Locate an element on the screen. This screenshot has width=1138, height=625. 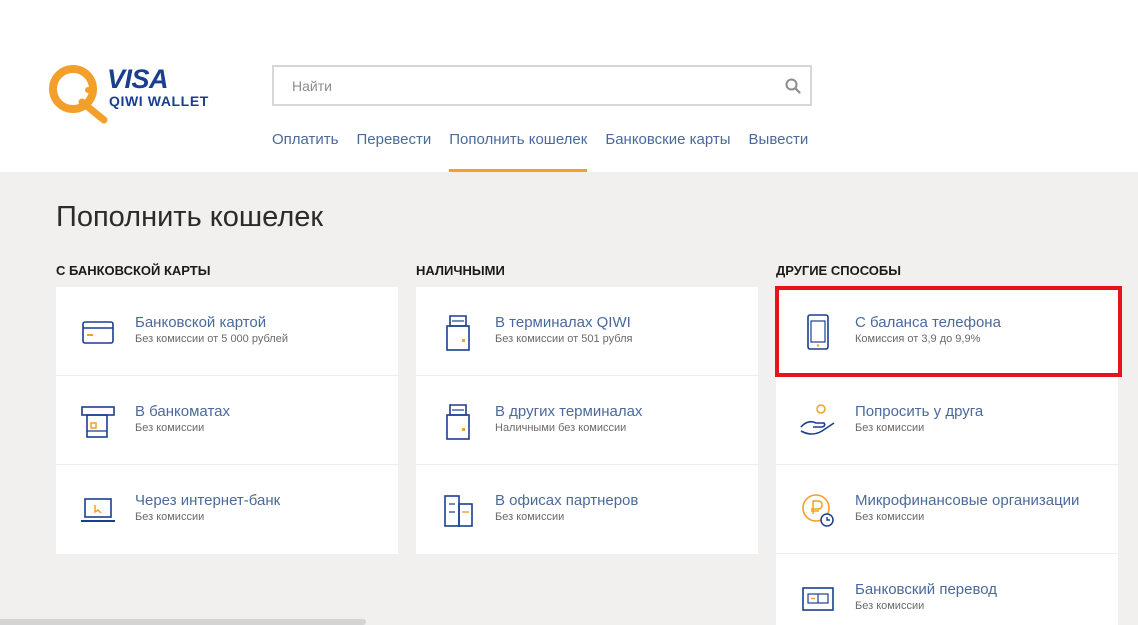
item-title: В других терминалах is located at coordinates (569, 411).